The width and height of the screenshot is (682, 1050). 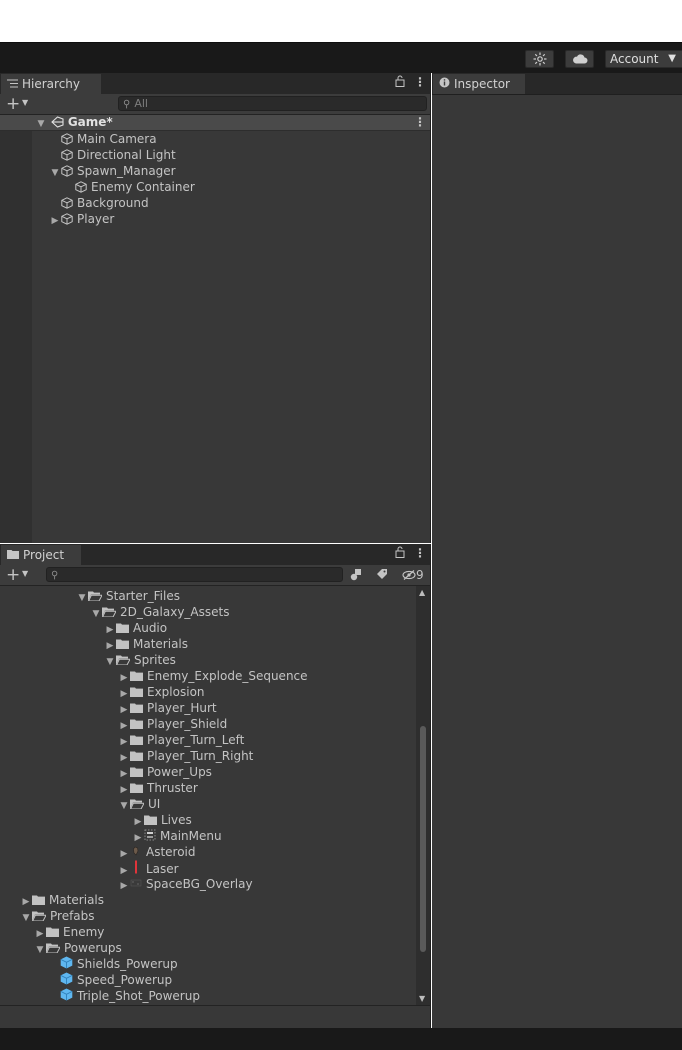 I want to click on account-label: Account, so click(x=634, y=59).